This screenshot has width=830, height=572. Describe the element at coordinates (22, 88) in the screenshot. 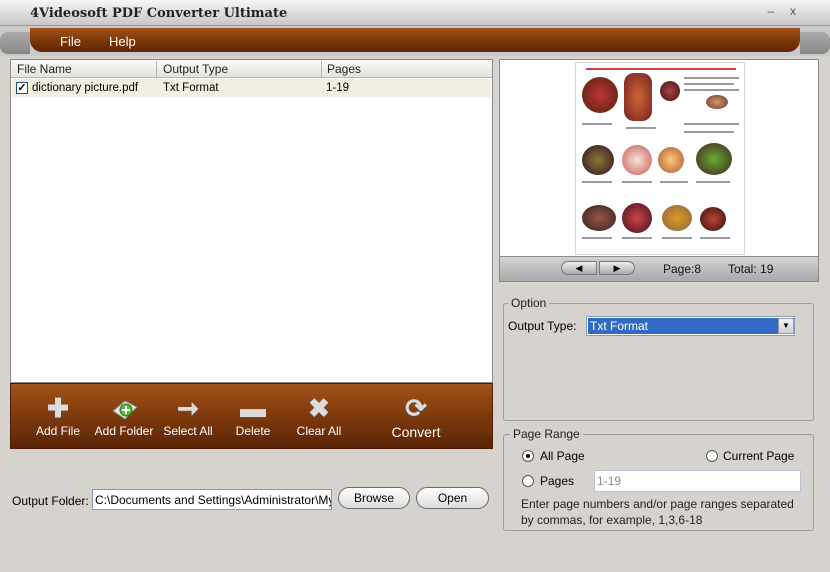

I see `row-checkbox: ✓` at that location.